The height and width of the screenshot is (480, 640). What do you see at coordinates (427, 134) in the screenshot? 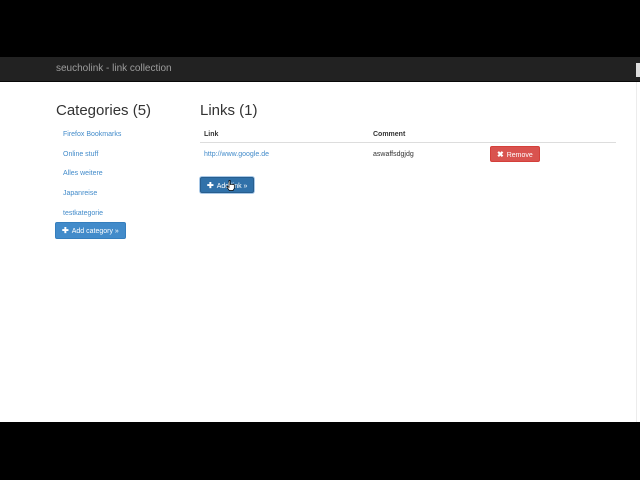
I see `column-header-comment: Comment` at bounding box center [427, 134].